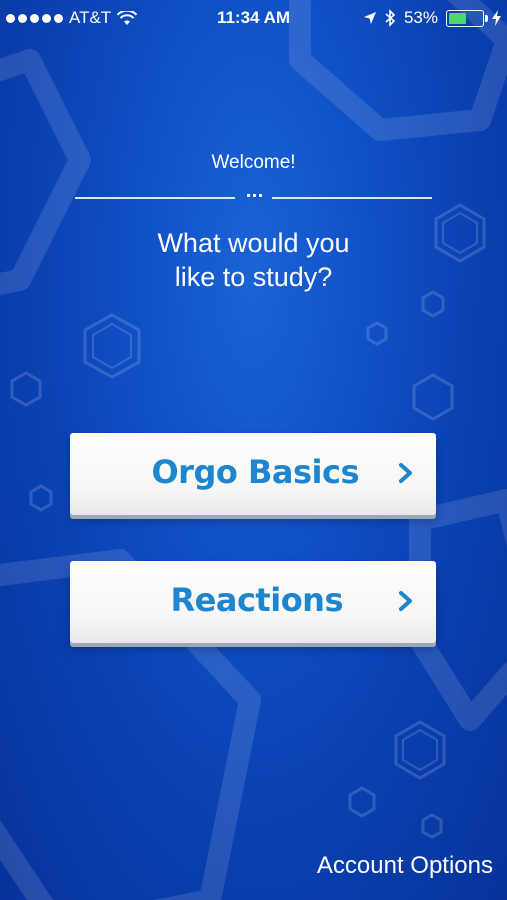 Image resolution: width=507 pixels, height=900 pixels. Describe the element at coordinates (390, 18) in the screenshot. I see `bluetooth-icon` at that location.